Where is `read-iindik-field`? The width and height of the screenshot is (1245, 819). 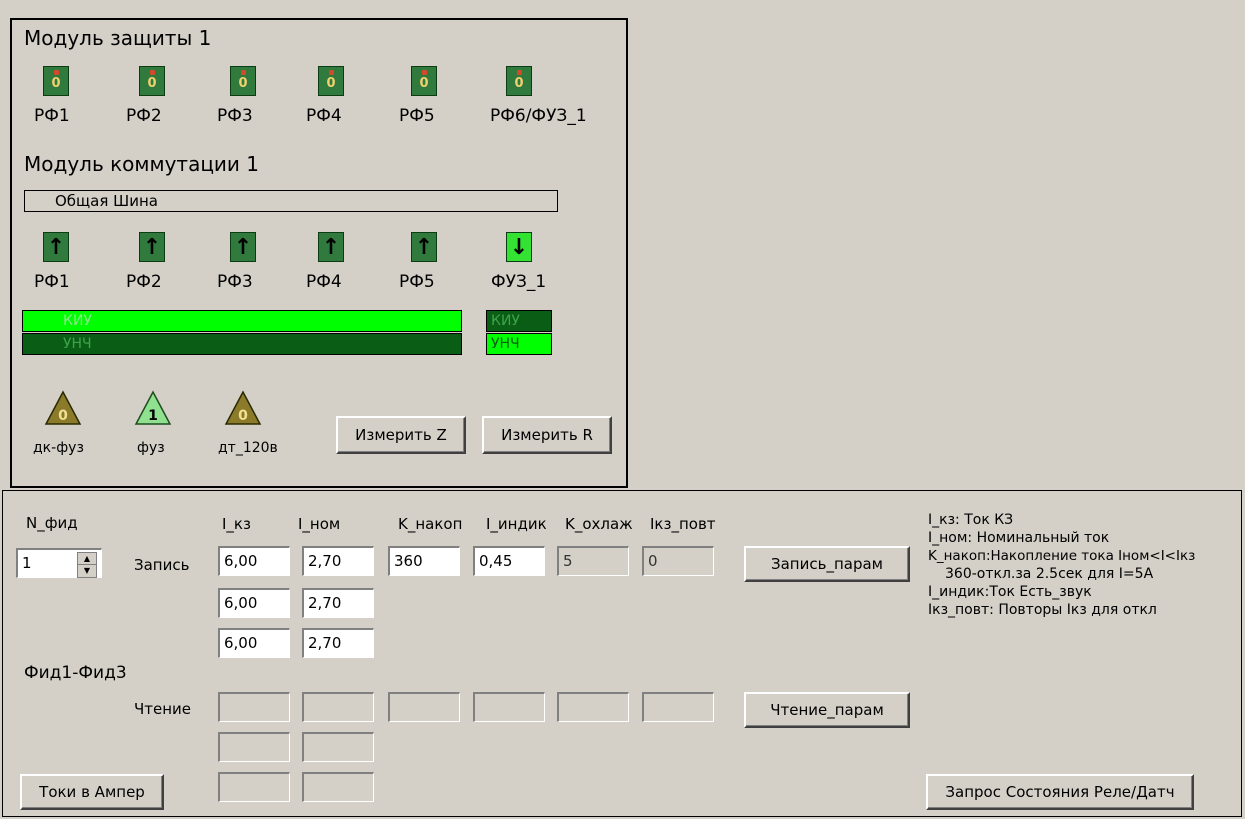
read-iindik-field is located at coordinates (509, 707).